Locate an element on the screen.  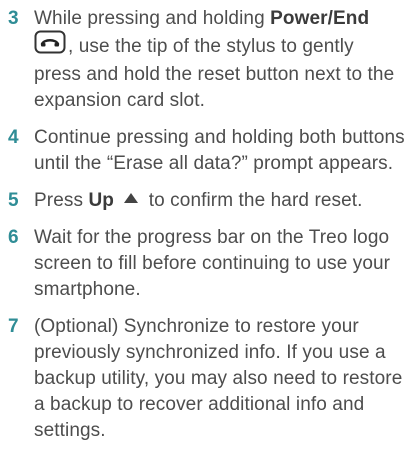
step-text-before: While pressing and holding is located at coordinates (152, 18).